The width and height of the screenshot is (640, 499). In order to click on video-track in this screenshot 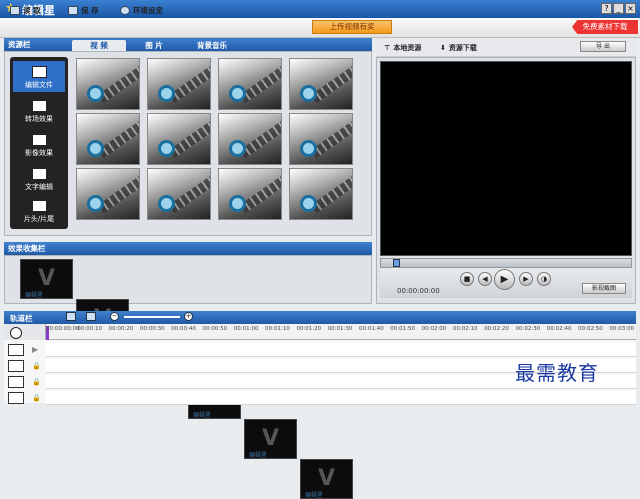, I will do `click(341, 350)`.